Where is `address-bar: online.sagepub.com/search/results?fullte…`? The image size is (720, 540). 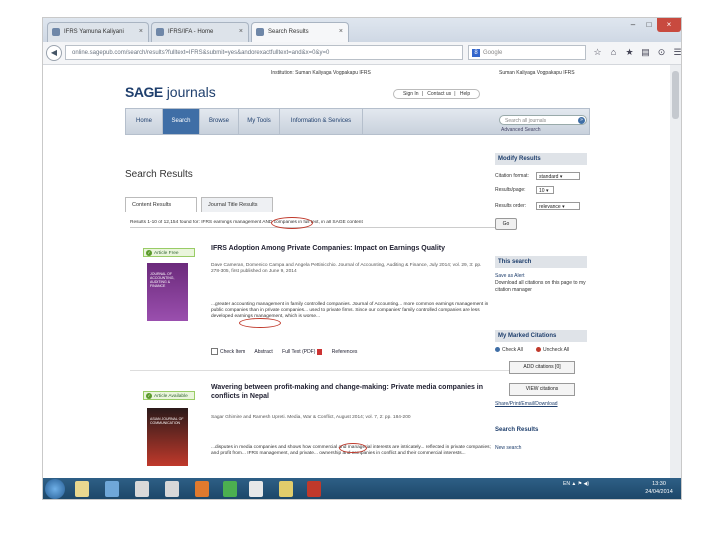 address-bar: online.sagepub.com/search/results?fullte… is located at coordinates (264, 52).